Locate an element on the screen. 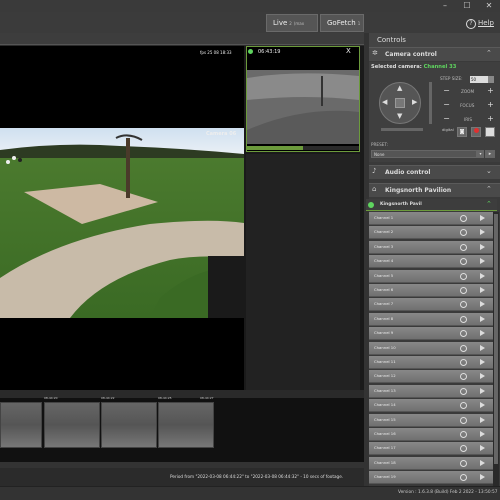 The width and height of the screenshot is (500, 500). iris-close-button: − is located at coordinates (446, 119).